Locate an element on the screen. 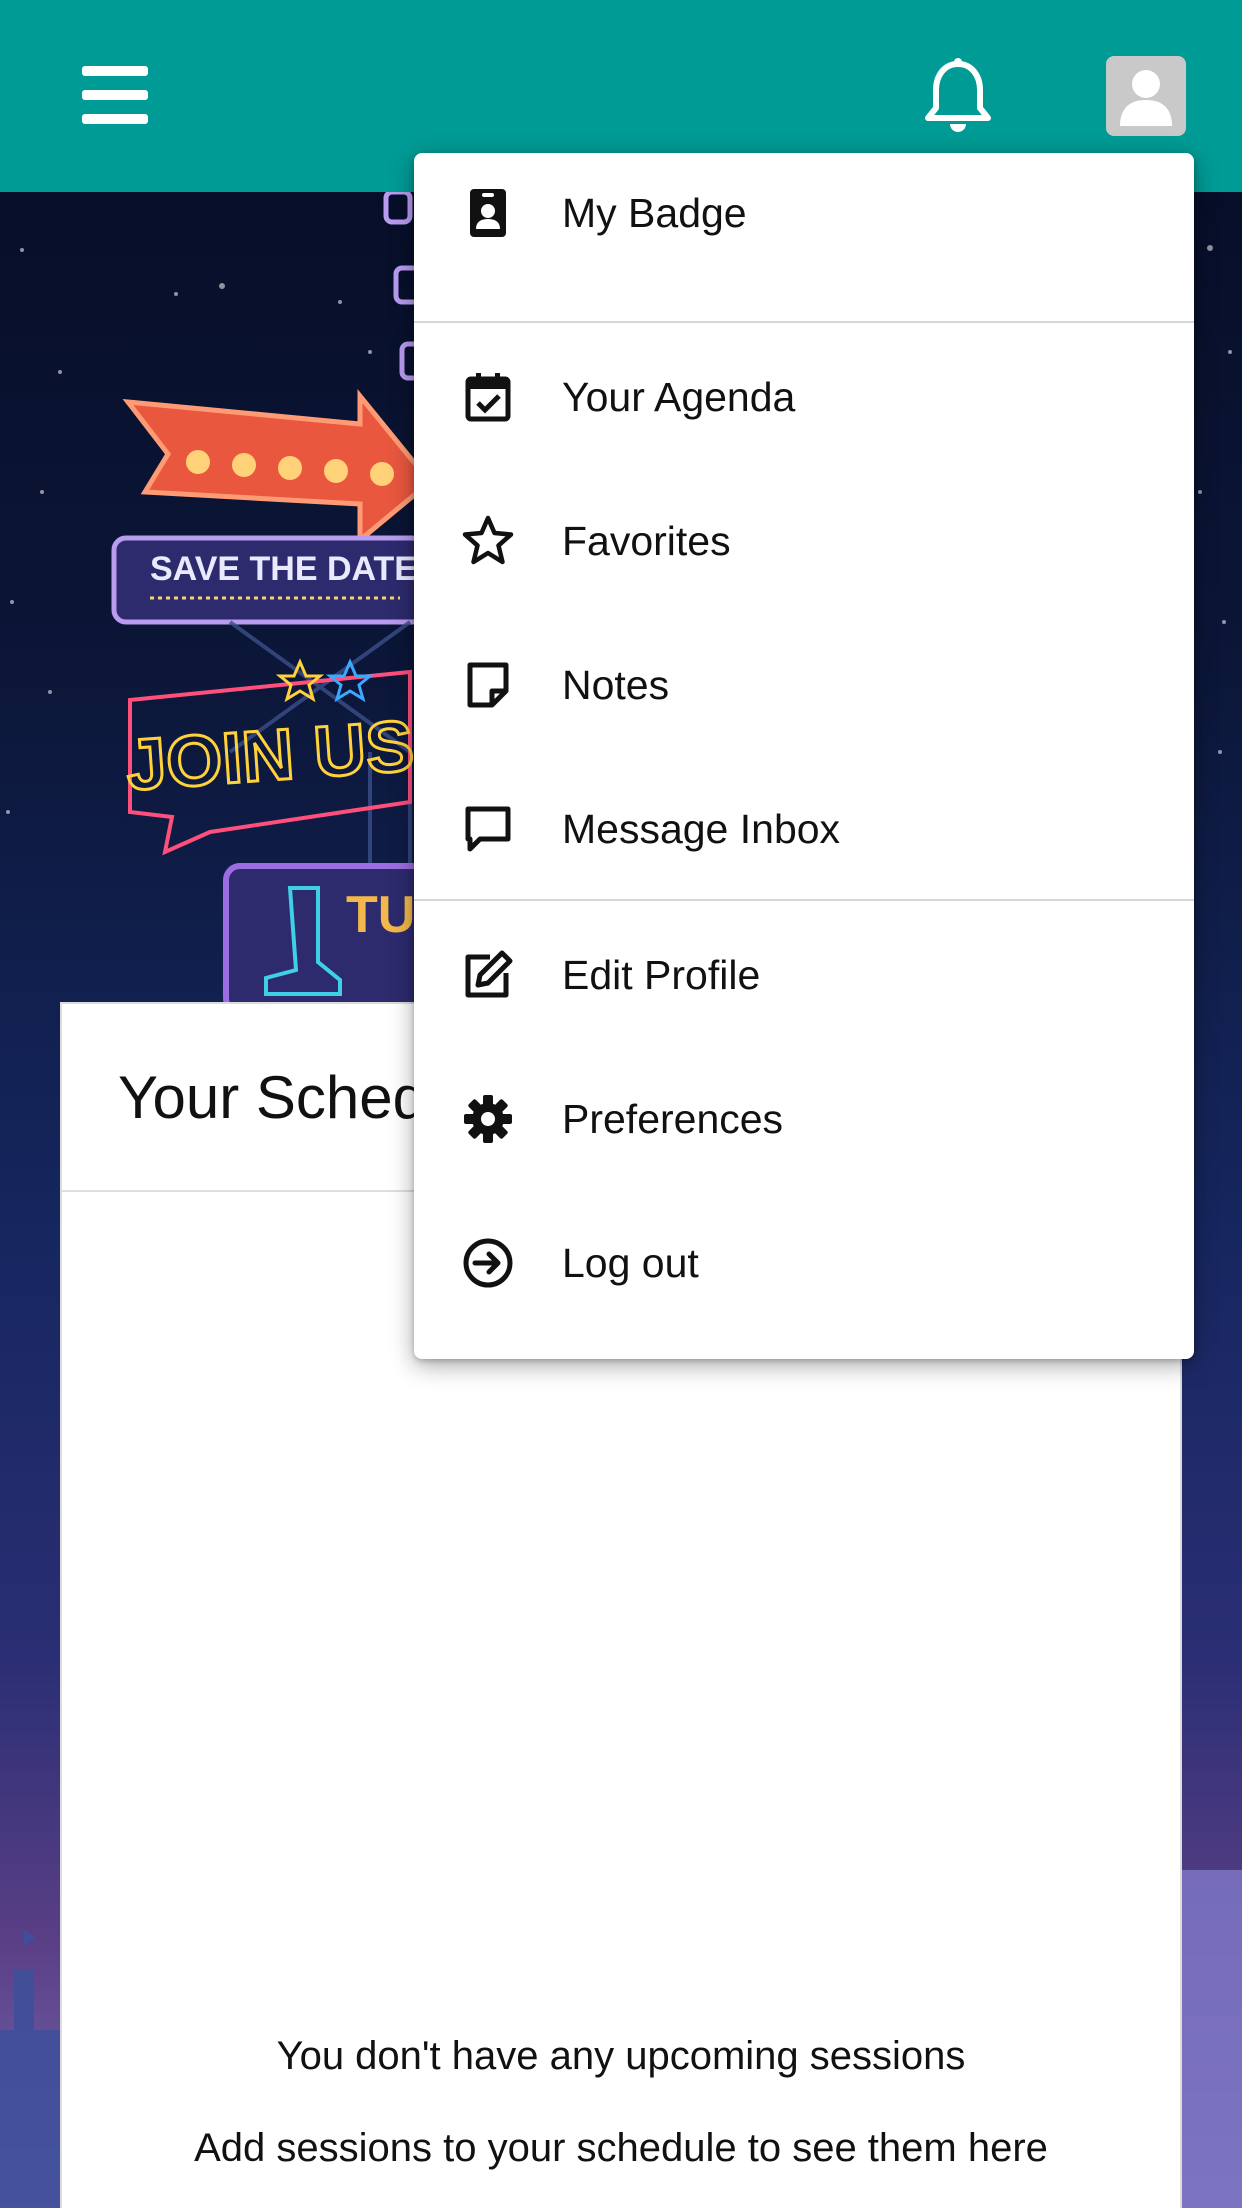  menu-item-notes: Notes is located at coordinates (804, 685).